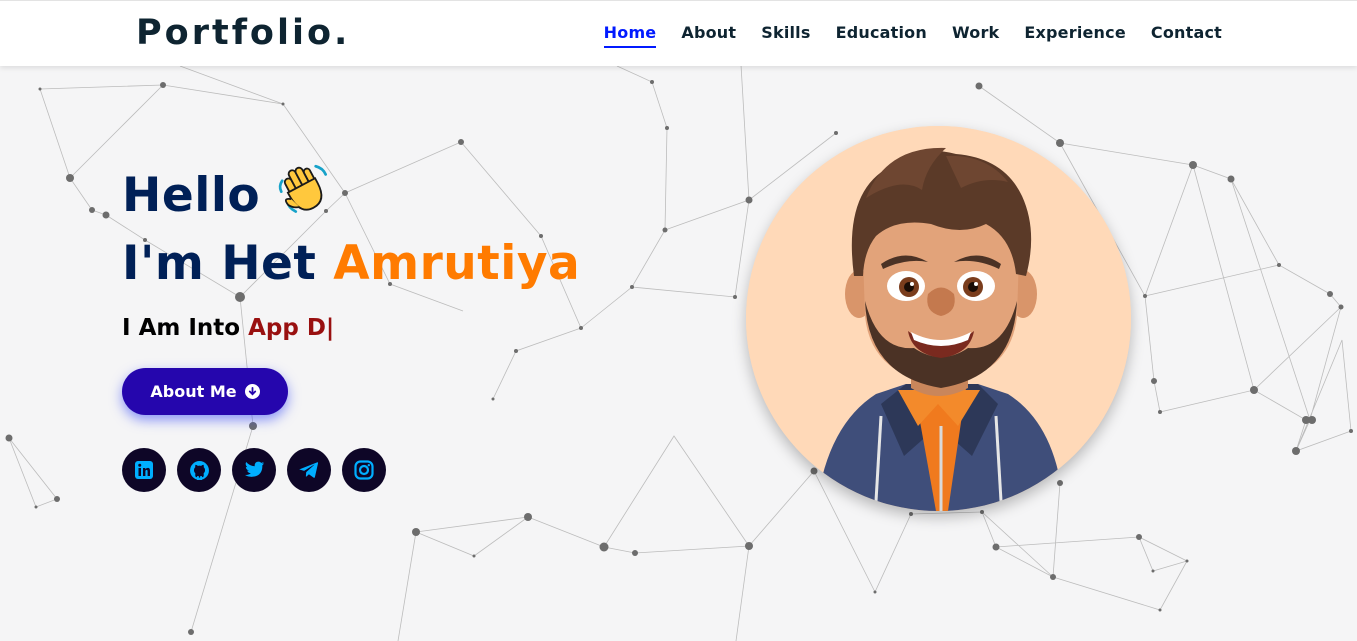 This screenshot has width=1357, height=641. I want to click on intro-prefix: I'm Het, so click(219, 263).